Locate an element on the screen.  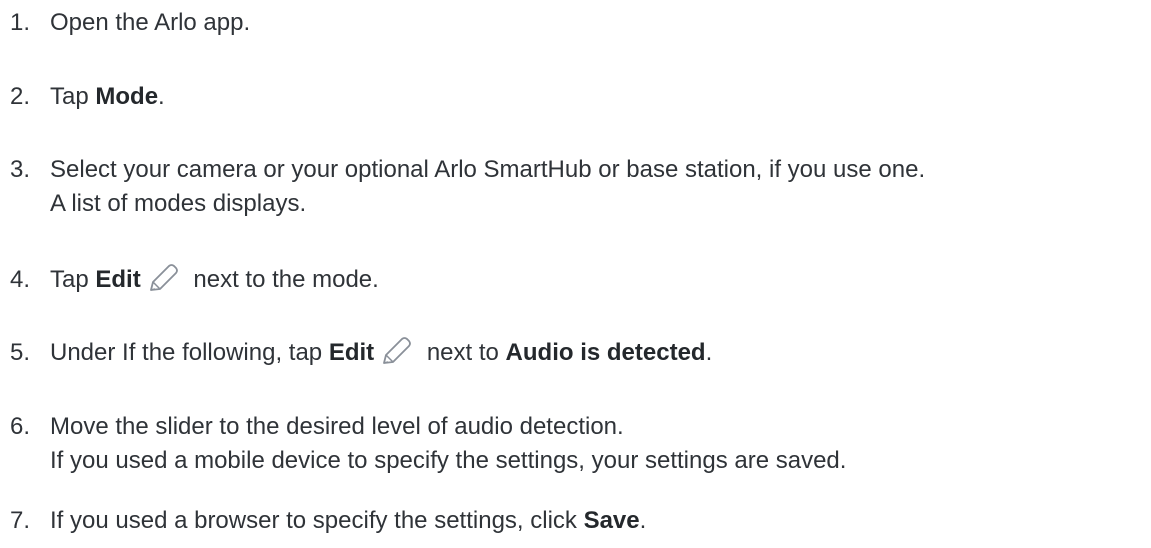
step-text: Open the Arlo app. is located at coordinates (150, 22).